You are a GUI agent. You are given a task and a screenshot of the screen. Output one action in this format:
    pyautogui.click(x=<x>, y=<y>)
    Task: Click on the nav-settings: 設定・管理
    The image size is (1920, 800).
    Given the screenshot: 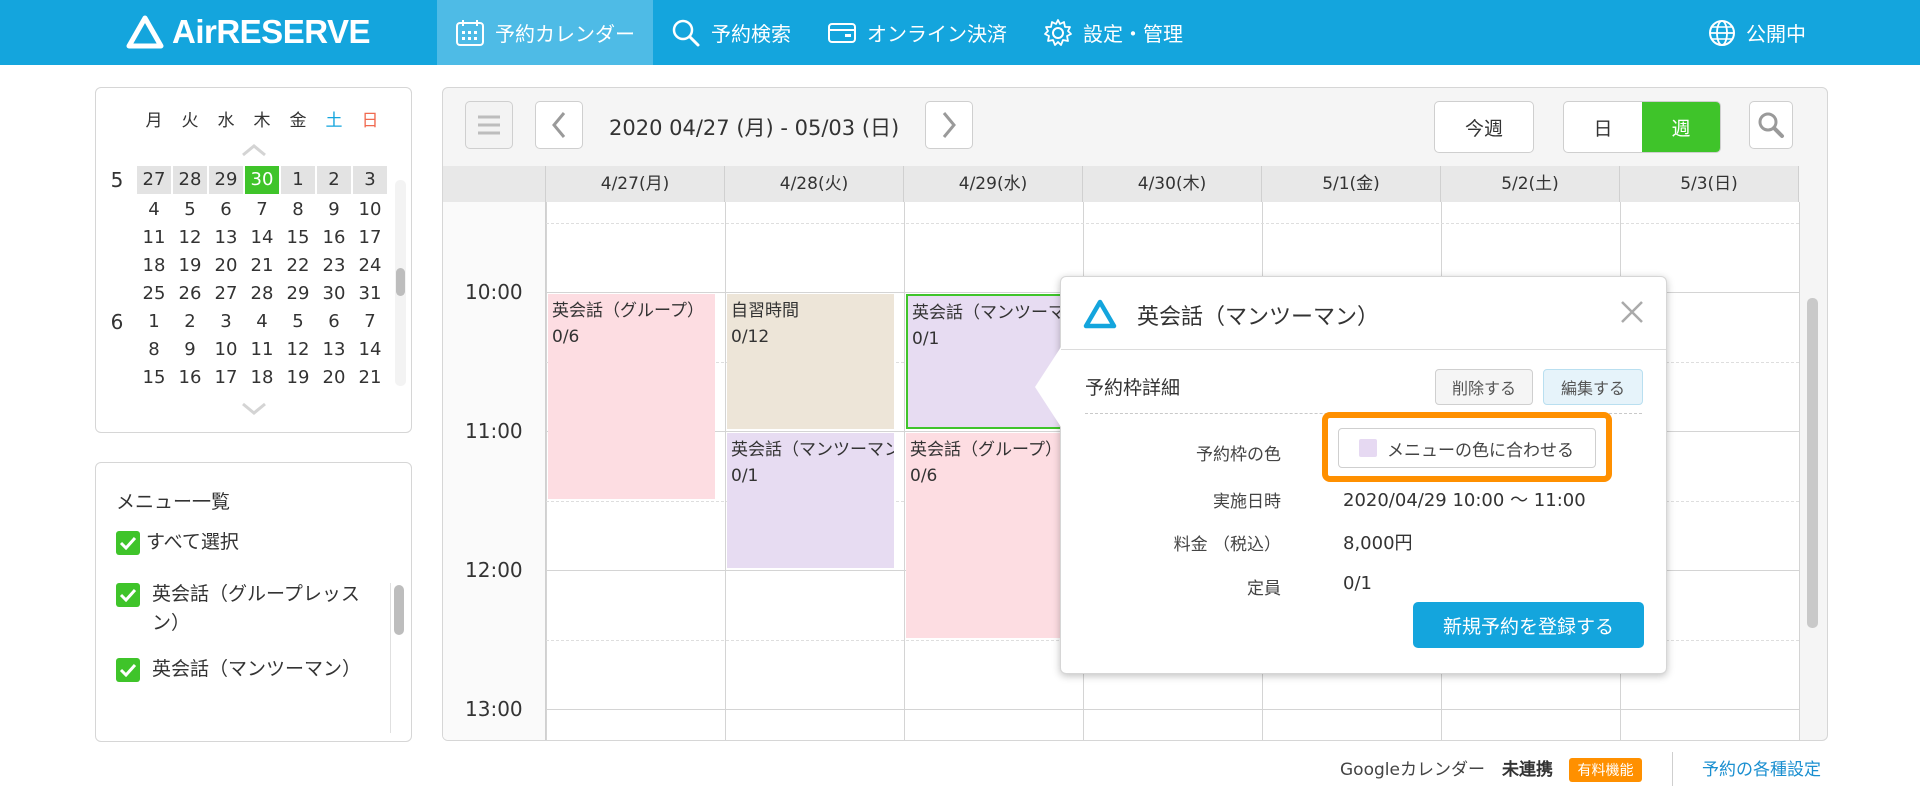 What is the action you would take?
    pyautogui.click(x=1113, y=32)
    